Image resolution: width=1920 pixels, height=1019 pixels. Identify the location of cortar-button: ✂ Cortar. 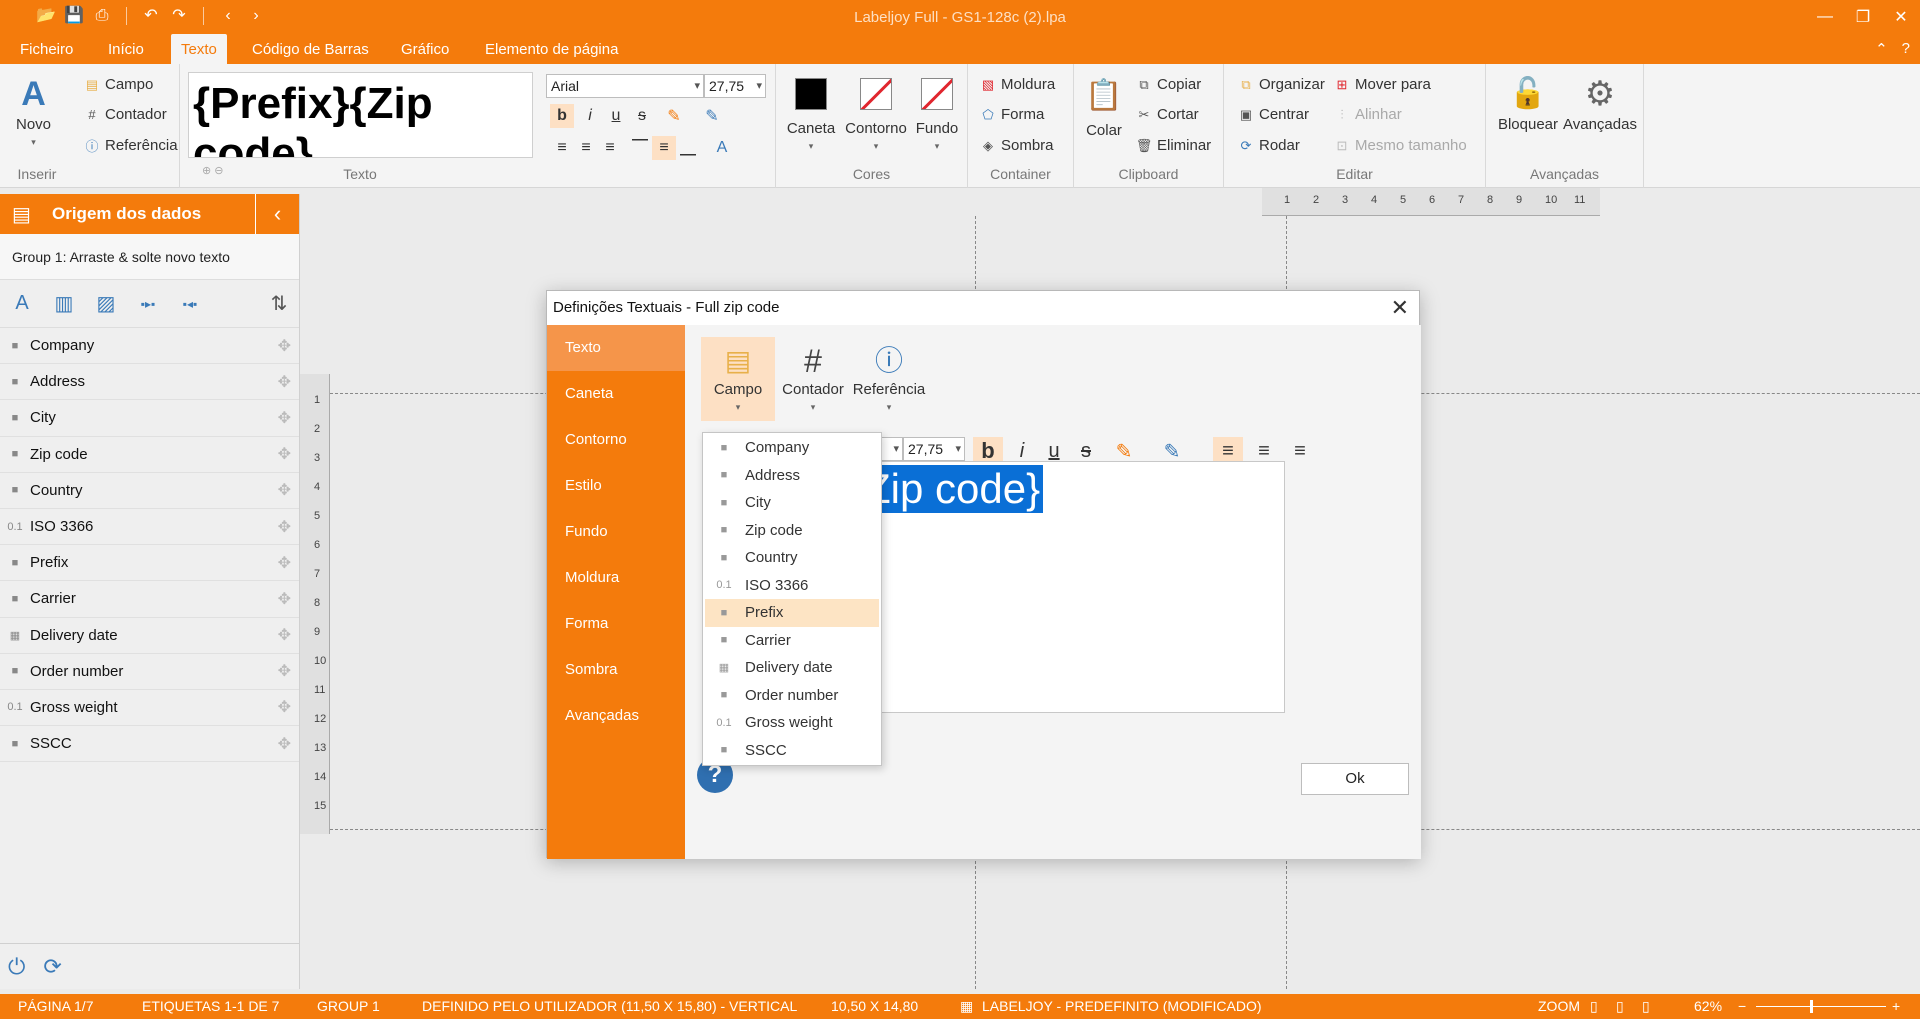
(1167, 114).